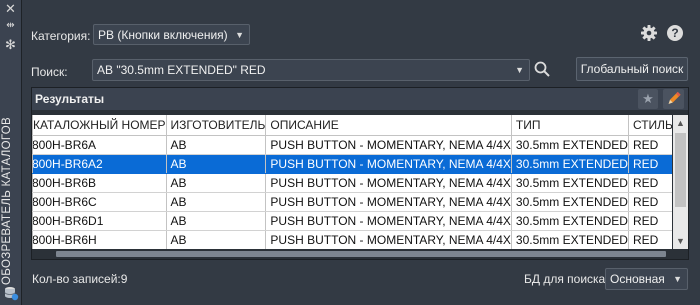 The width and height of the screenshot is (700, 305). Describe the element at coordinates (216, 125) in the screenshot. I see `column-header-manufacturer: ИЗГОТОВИТЕЛЬ` at that location.